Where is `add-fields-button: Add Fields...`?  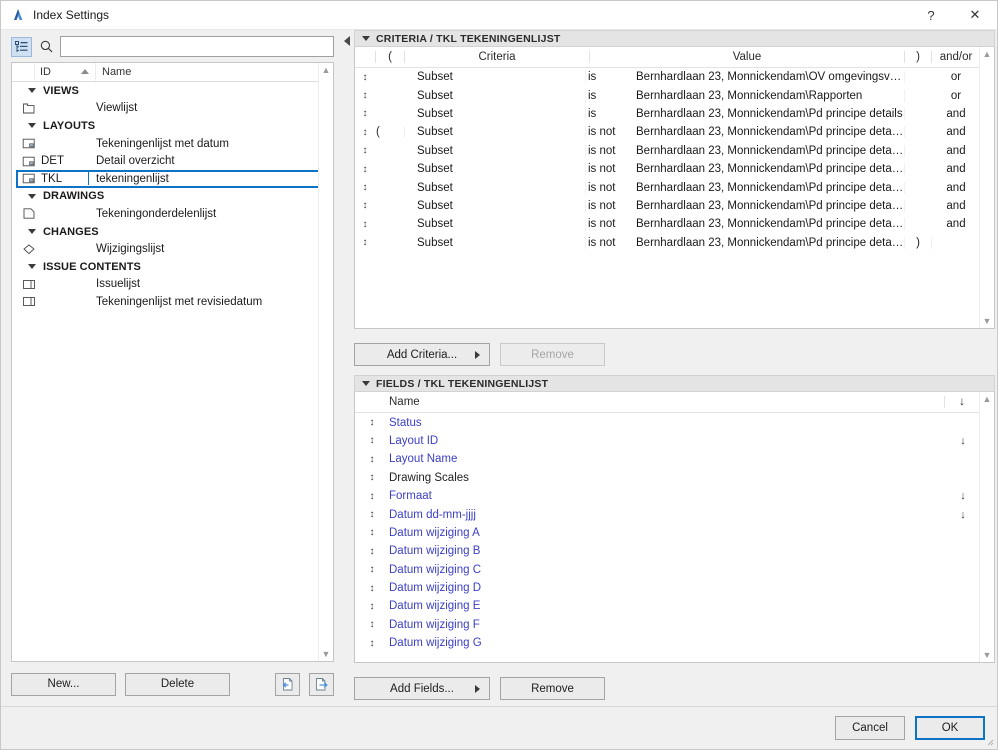 add-fields-button: Add Fields... is located at coordinates (422, 688).